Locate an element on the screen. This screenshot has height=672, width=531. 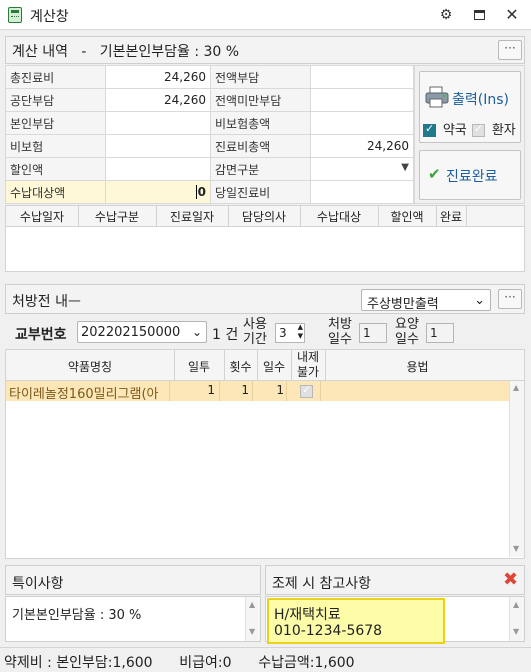
summary-row: 총진료비 24,260 전액부담 is located at coordinates (209, 77).